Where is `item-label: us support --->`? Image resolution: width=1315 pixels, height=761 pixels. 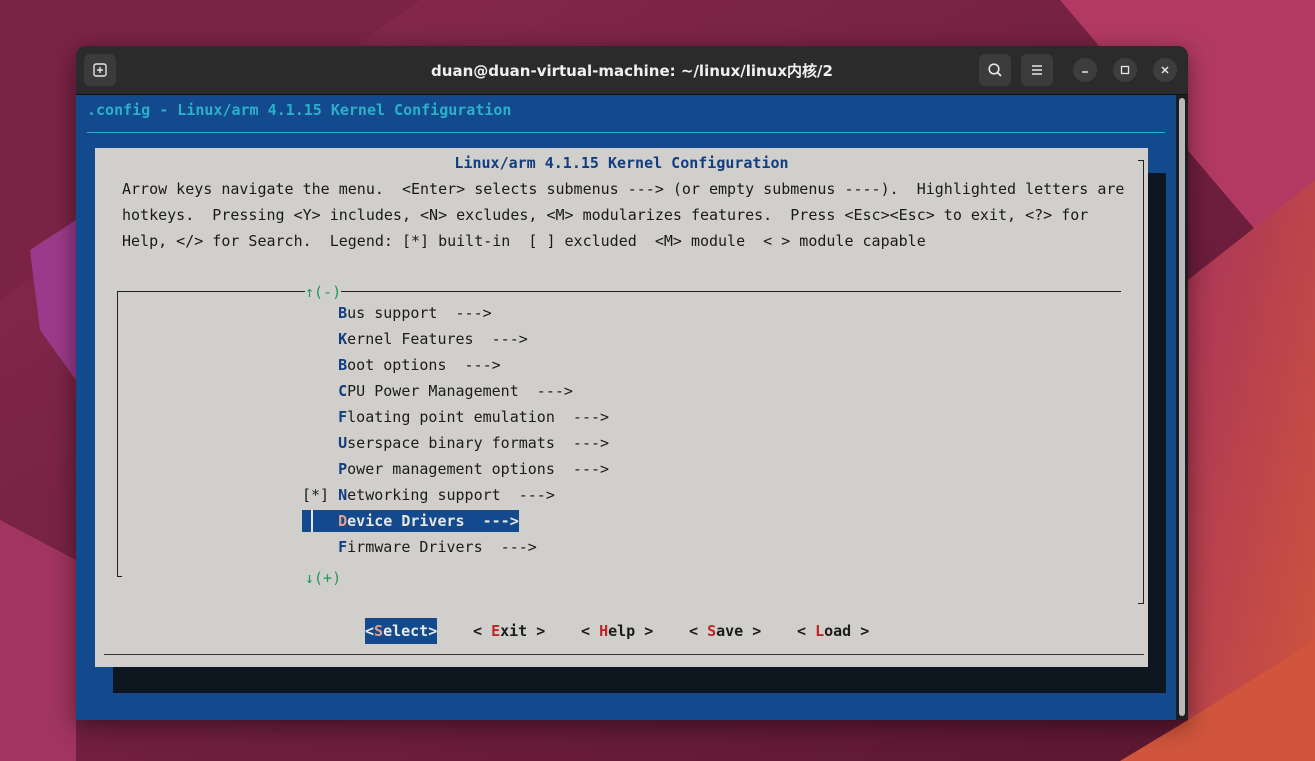 item-label: us support ---> is located at coordinates (419, 313).